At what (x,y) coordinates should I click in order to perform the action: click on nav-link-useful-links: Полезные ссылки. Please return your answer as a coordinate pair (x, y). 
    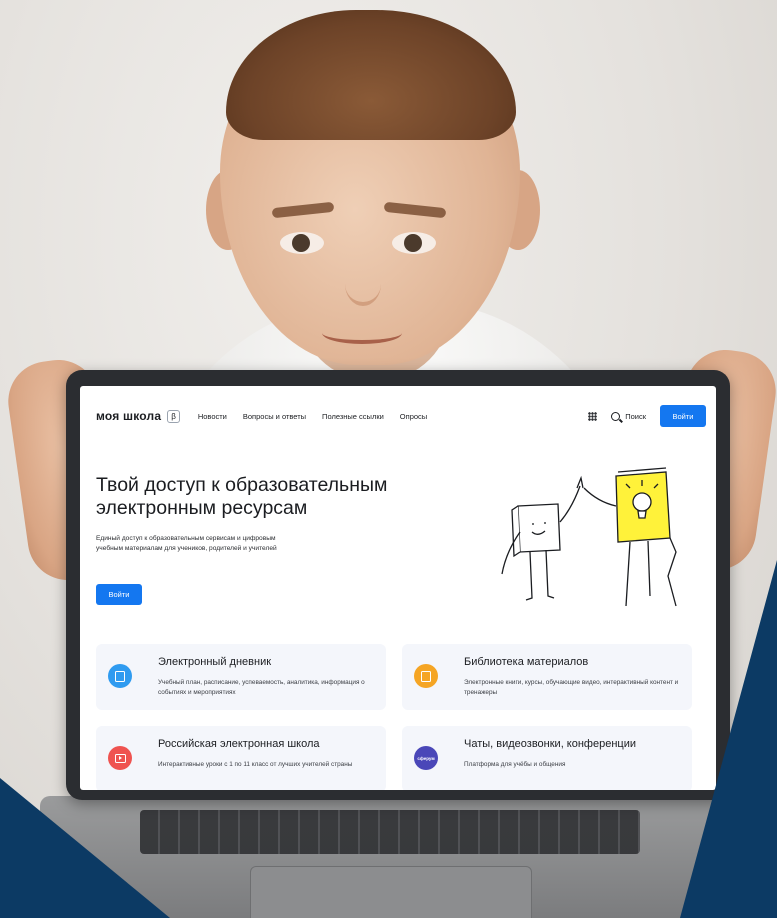
    Looking at the image, I should click on (353, 416).